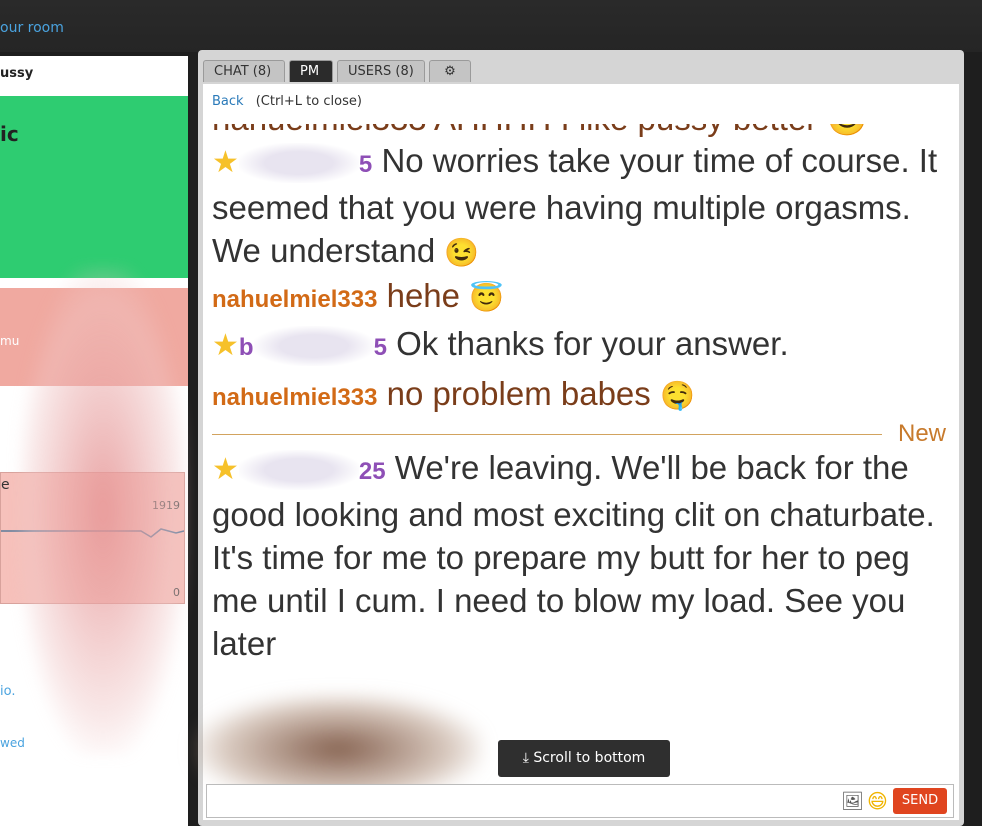 The height and width of the screenshot is (826, 982). I want to click on message-text: hehe, so click(423, 295).